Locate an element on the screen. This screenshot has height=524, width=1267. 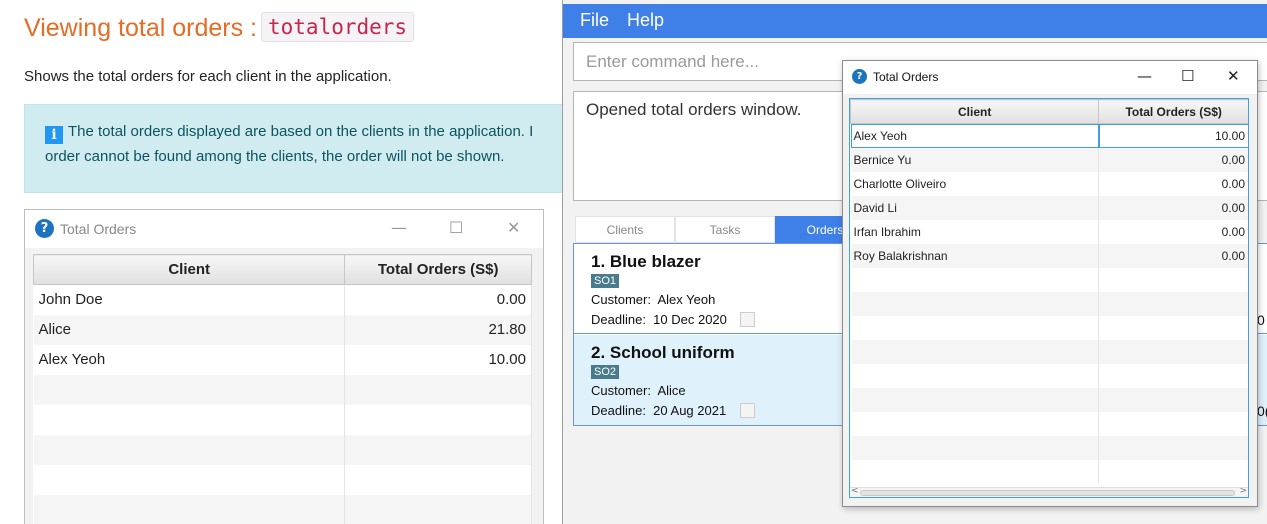
table-row: Bernice Yu 0.00 is located at coordinates (1049, 159).